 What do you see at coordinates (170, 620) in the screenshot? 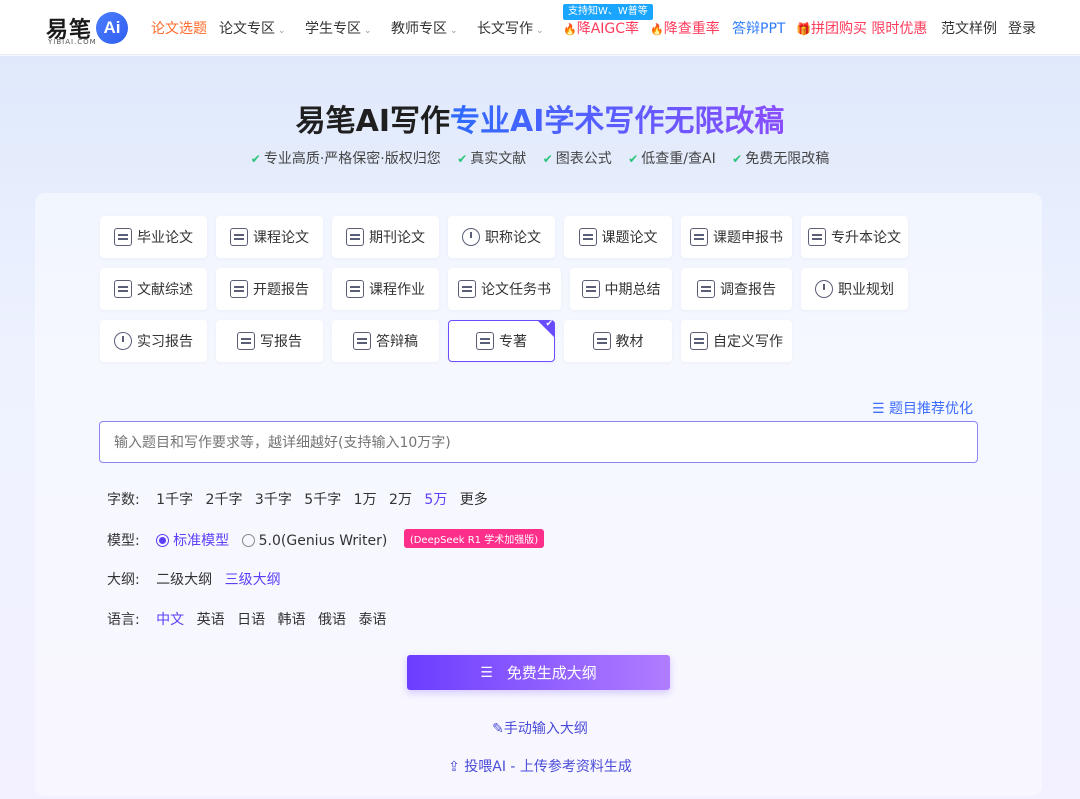
I see `language-option-selected: 中文` at bounding box center [170, 620].